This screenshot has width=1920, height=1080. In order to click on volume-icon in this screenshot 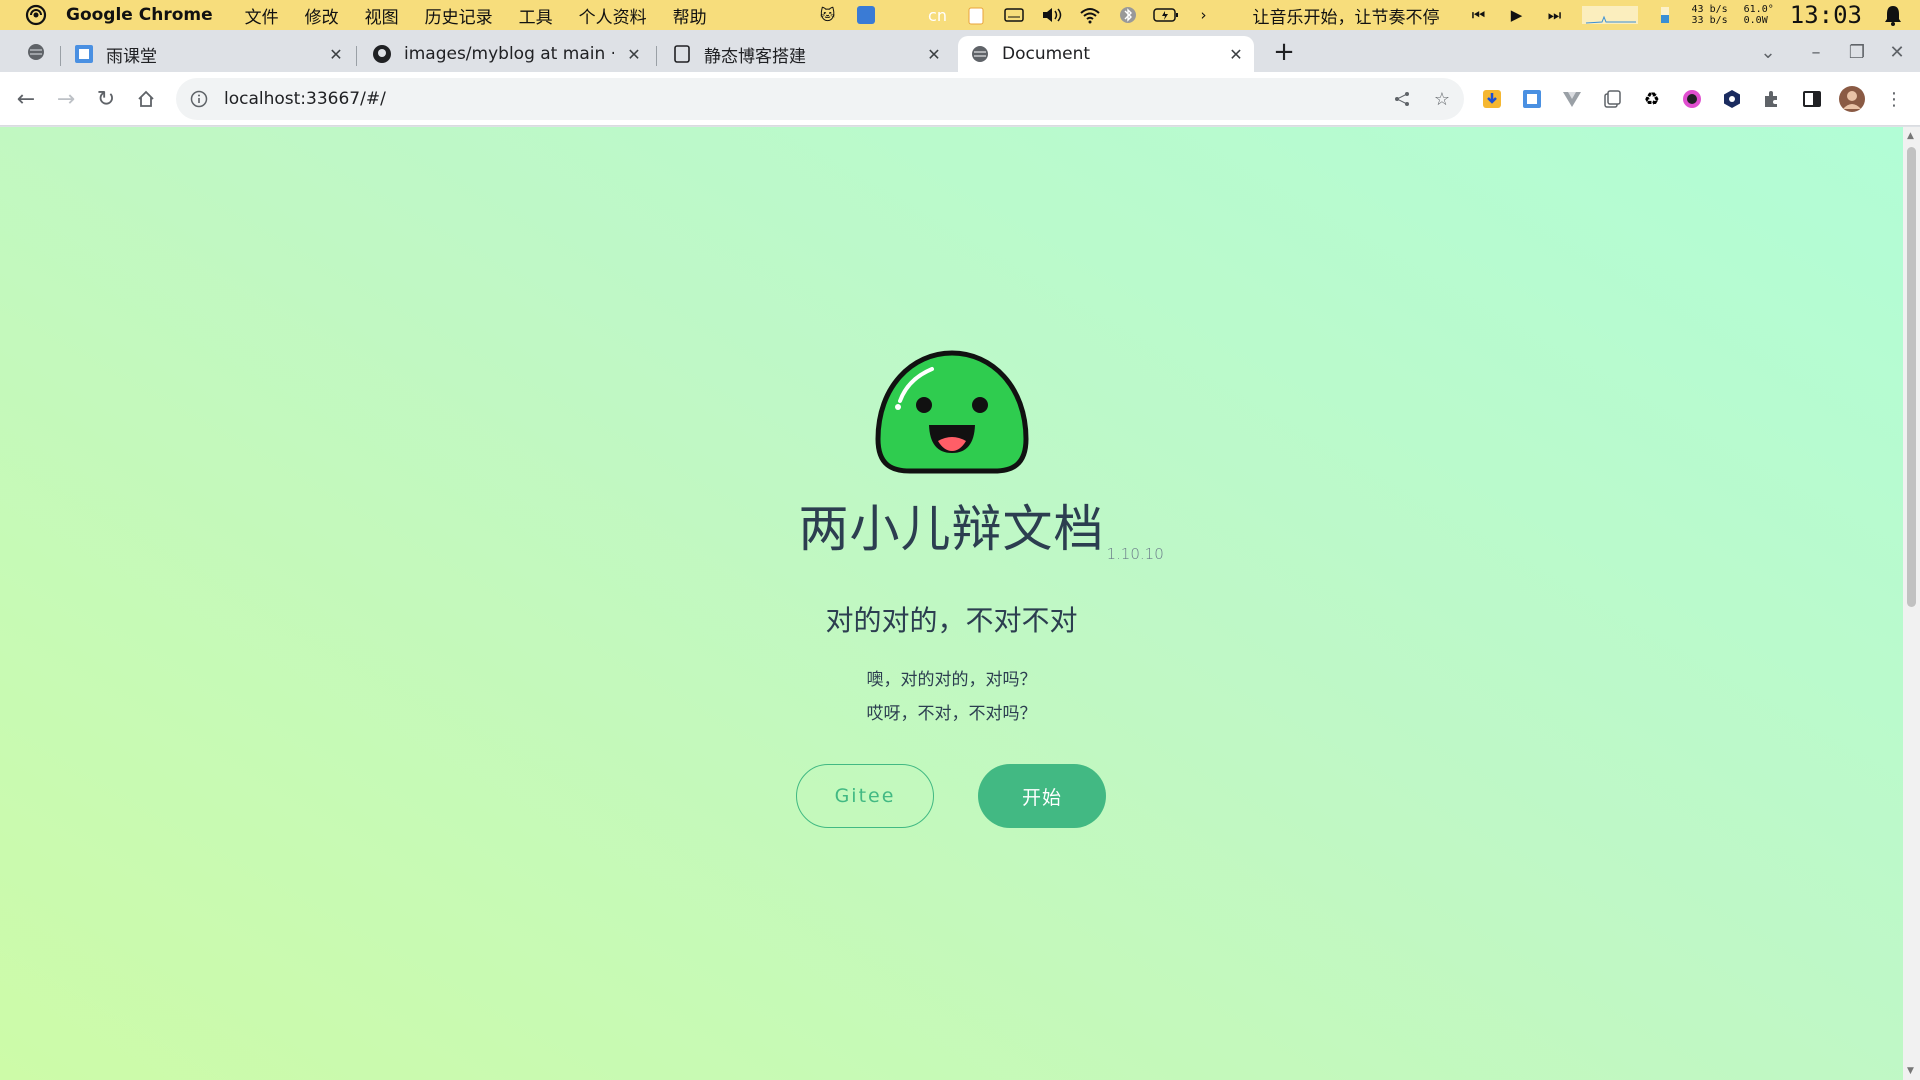, I will do `click(1052, 15)`.